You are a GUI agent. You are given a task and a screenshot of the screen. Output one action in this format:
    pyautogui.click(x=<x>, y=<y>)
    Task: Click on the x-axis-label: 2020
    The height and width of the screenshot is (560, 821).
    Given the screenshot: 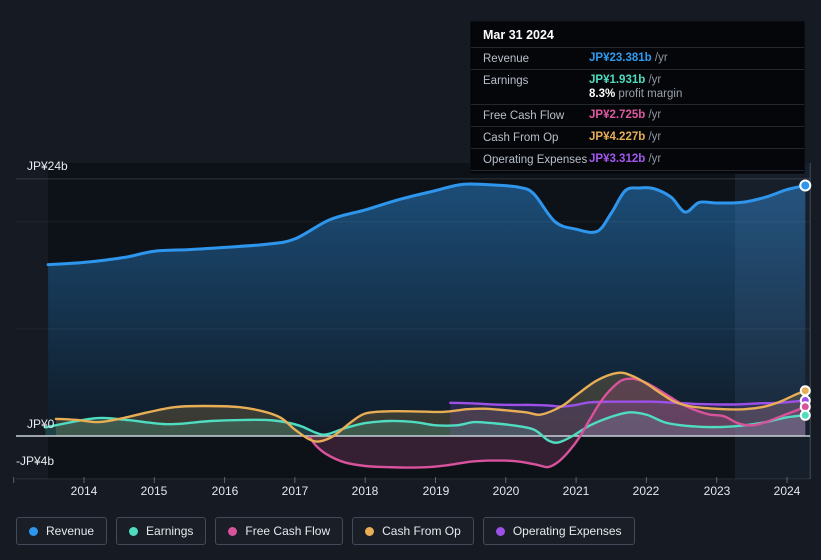 What is the action you would take?
    pyautogui.click(x=506, y=491)
    